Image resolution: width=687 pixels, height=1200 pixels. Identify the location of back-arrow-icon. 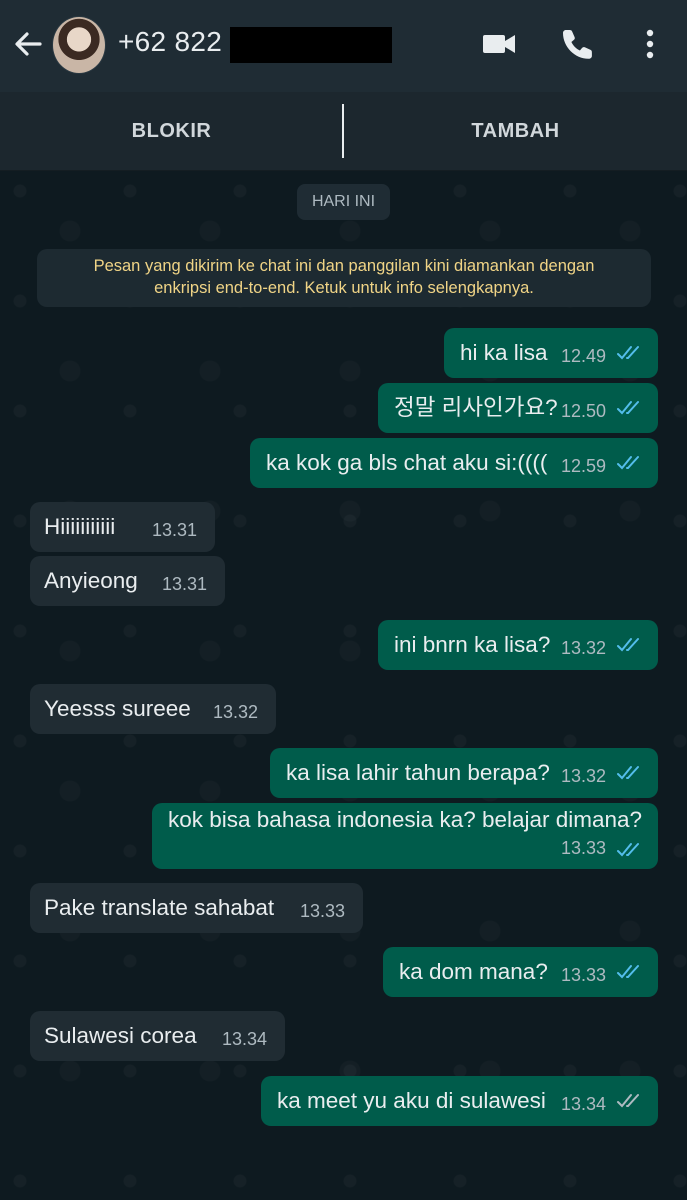
(28, 44).